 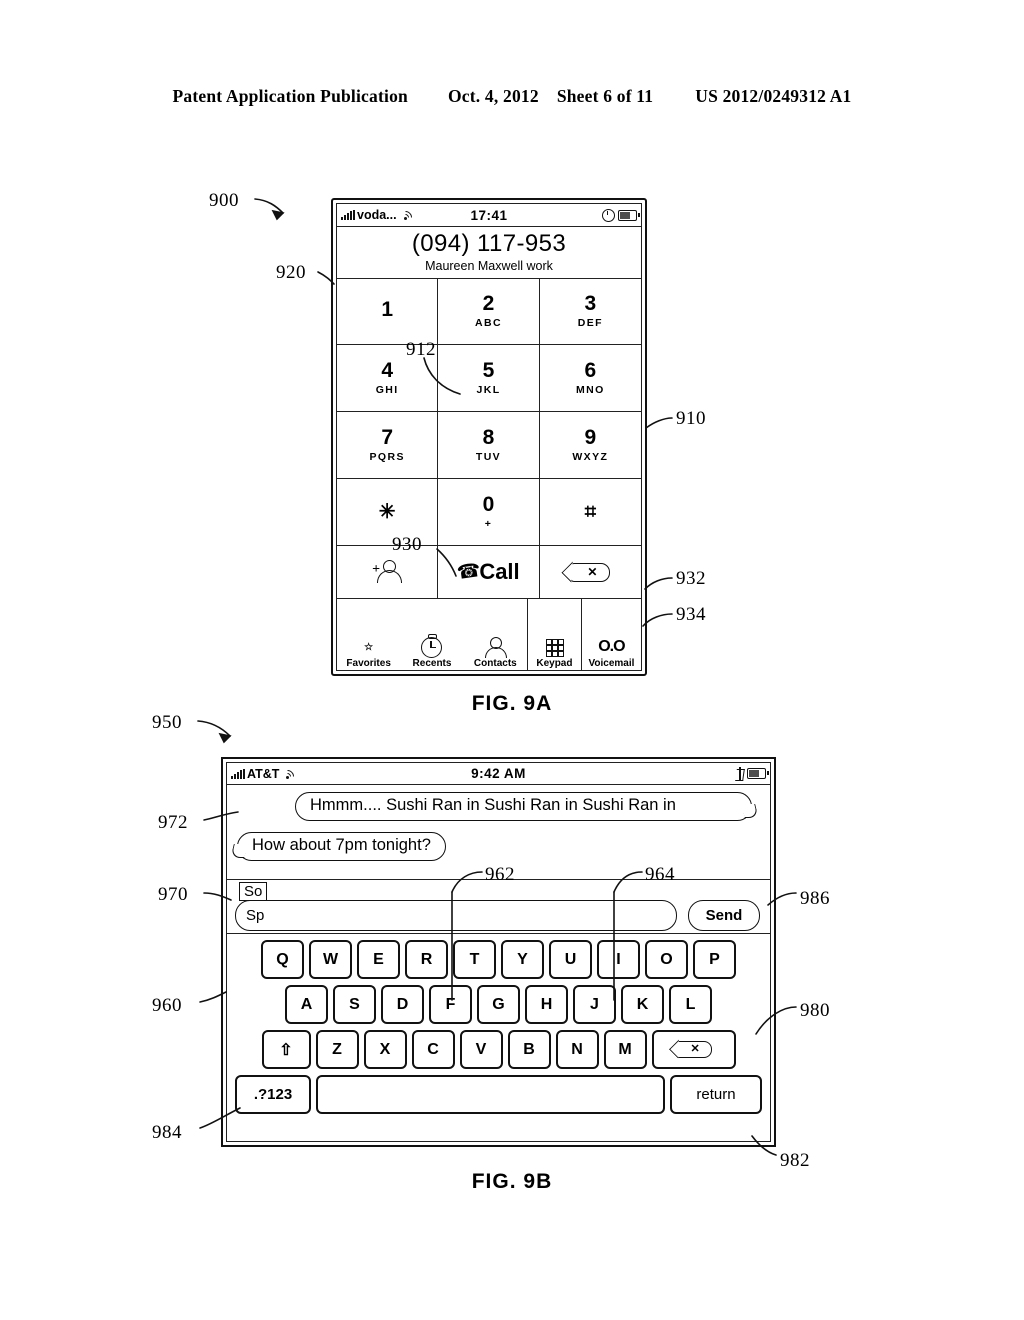 I want to click on key-C: C, so click(x=433, y=1049).